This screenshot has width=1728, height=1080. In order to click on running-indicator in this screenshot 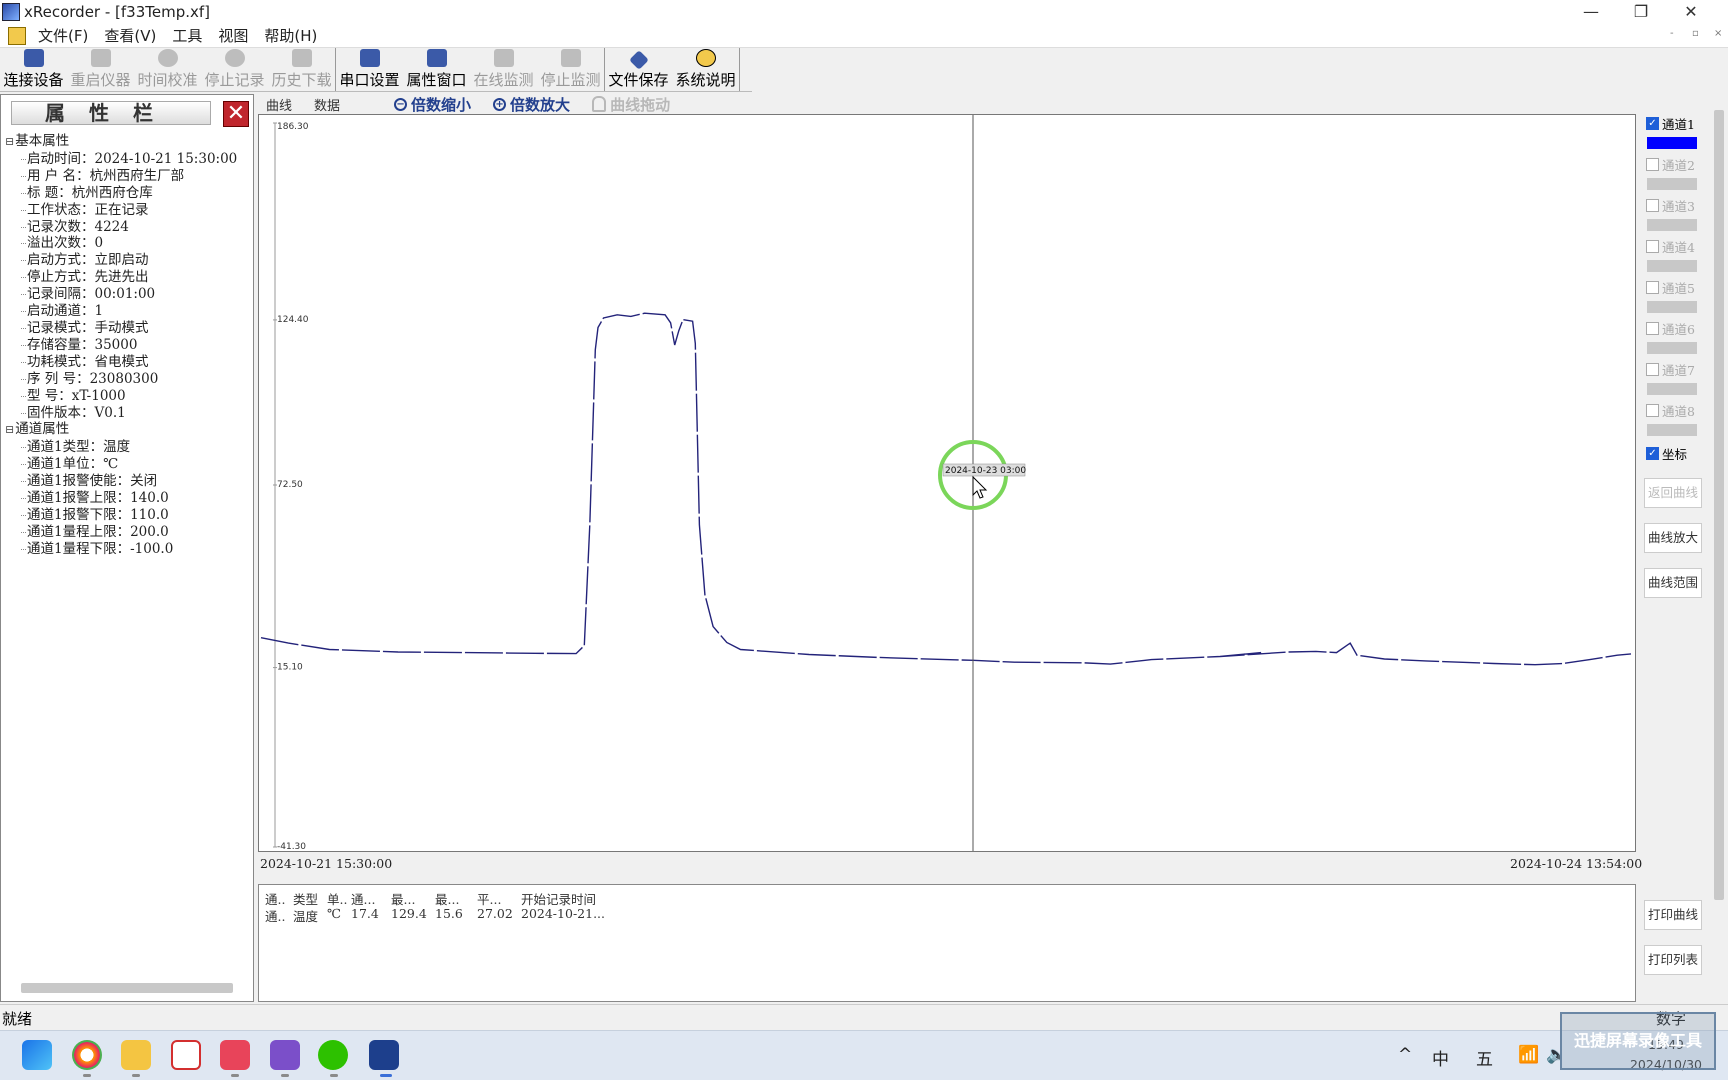, I will do `click(235, 1075)`.